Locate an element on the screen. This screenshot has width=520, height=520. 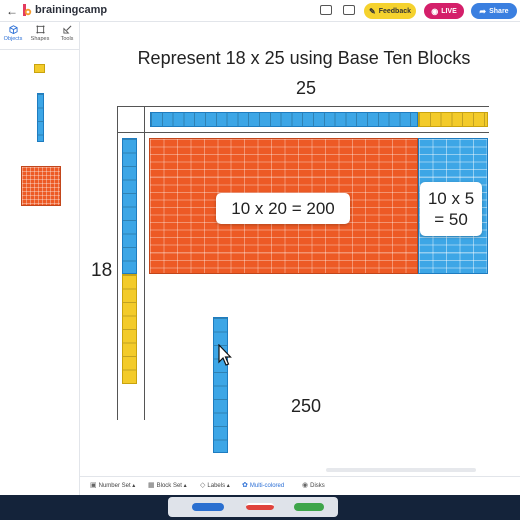
partial-product-ones: 10 x 5 = 50 is located at coordinates (451, 209).